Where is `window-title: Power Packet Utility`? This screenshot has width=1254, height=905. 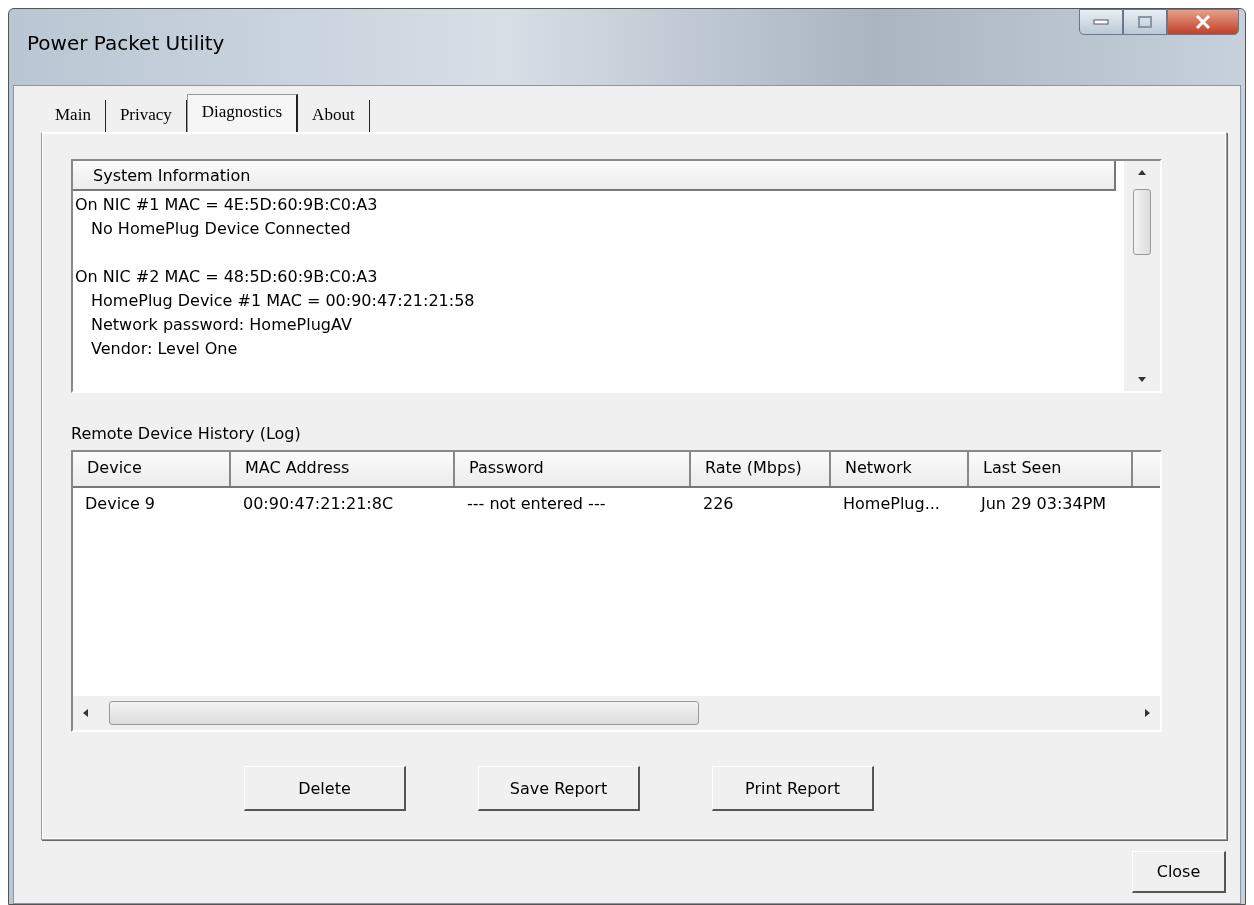
window-title: Power Packet Utility is located at coordinates (125, 42).